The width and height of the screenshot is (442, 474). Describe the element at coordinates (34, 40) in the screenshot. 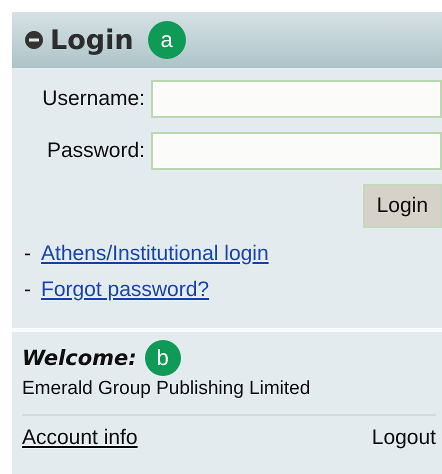

I see `collapse-icon` at that location.